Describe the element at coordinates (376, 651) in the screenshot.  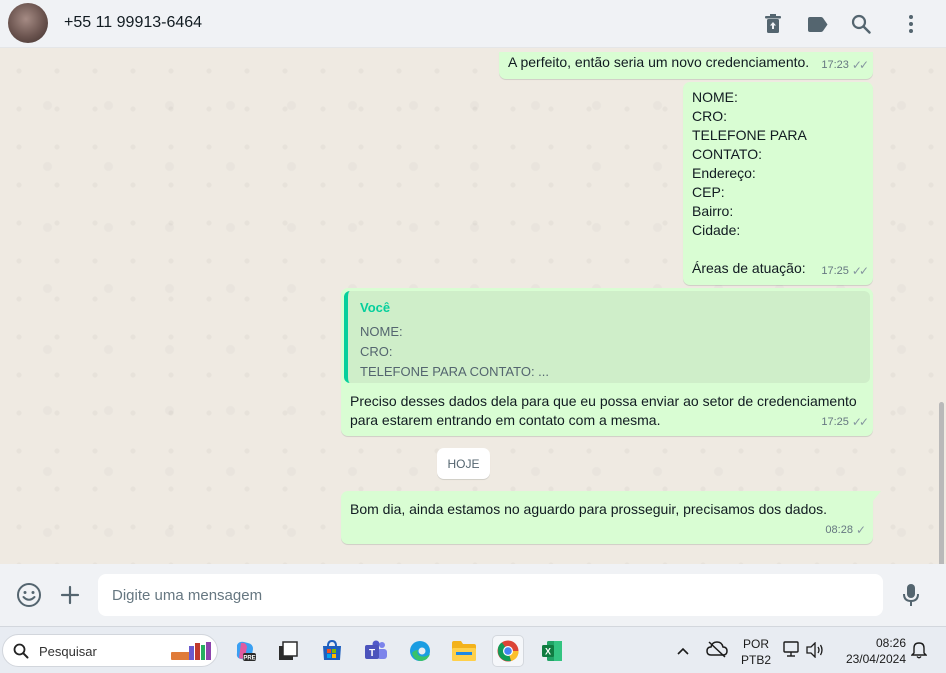
I see `teams-icon: T` at that location.